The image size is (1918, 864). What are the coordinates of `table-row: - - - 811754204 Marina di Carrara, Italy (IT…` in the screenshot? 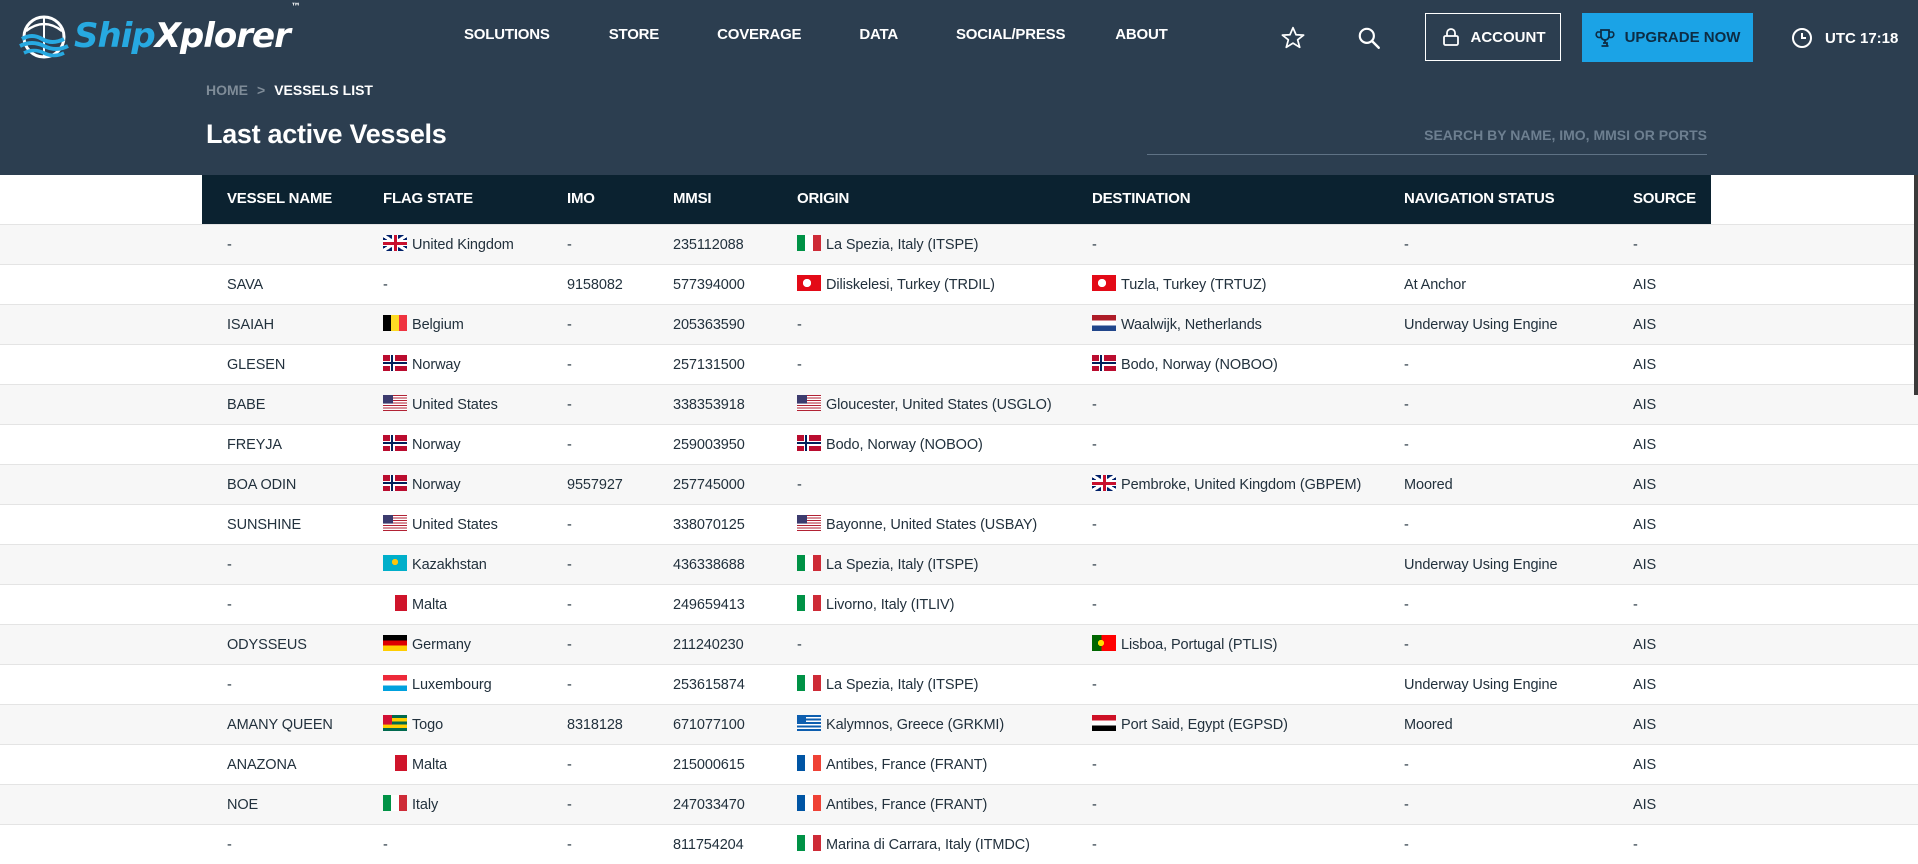 It's located at (959, 844).